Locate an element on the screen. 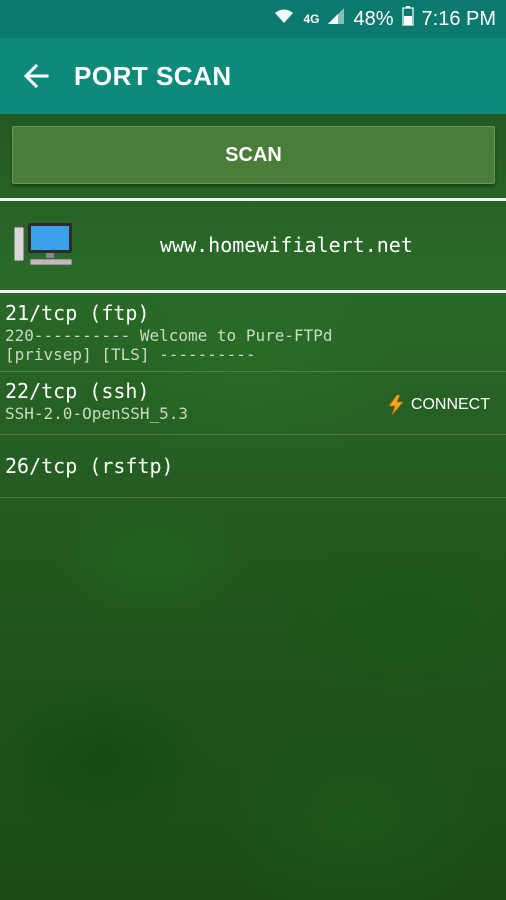  page-title: PORT SCAN is located at coordinates (153, 76).